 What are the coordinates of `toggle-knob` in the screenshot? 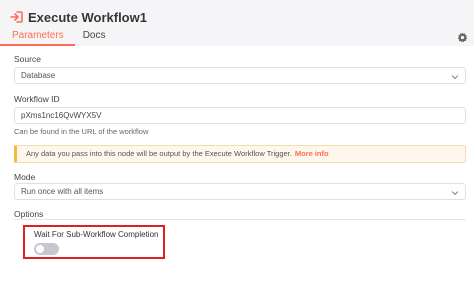 It's located at (40, 249).